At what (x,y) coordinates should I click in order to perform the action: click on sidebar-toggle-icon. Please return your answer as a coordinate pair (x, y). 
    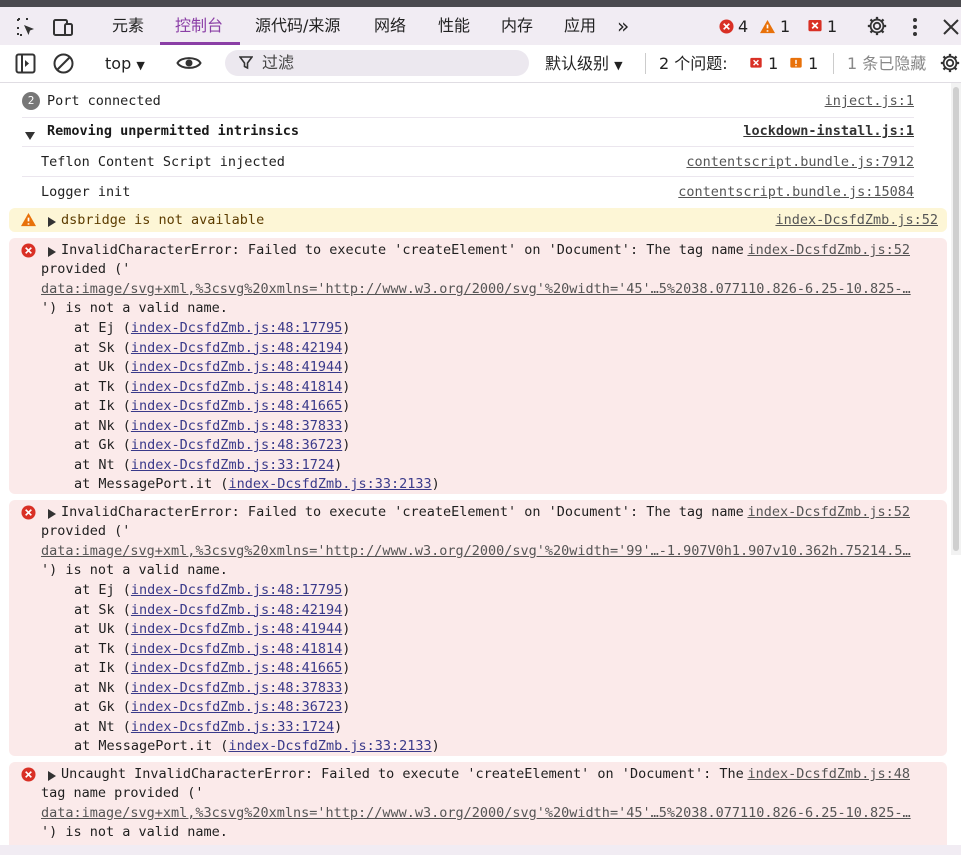
    Looking at the image, I should click on (25, 63).